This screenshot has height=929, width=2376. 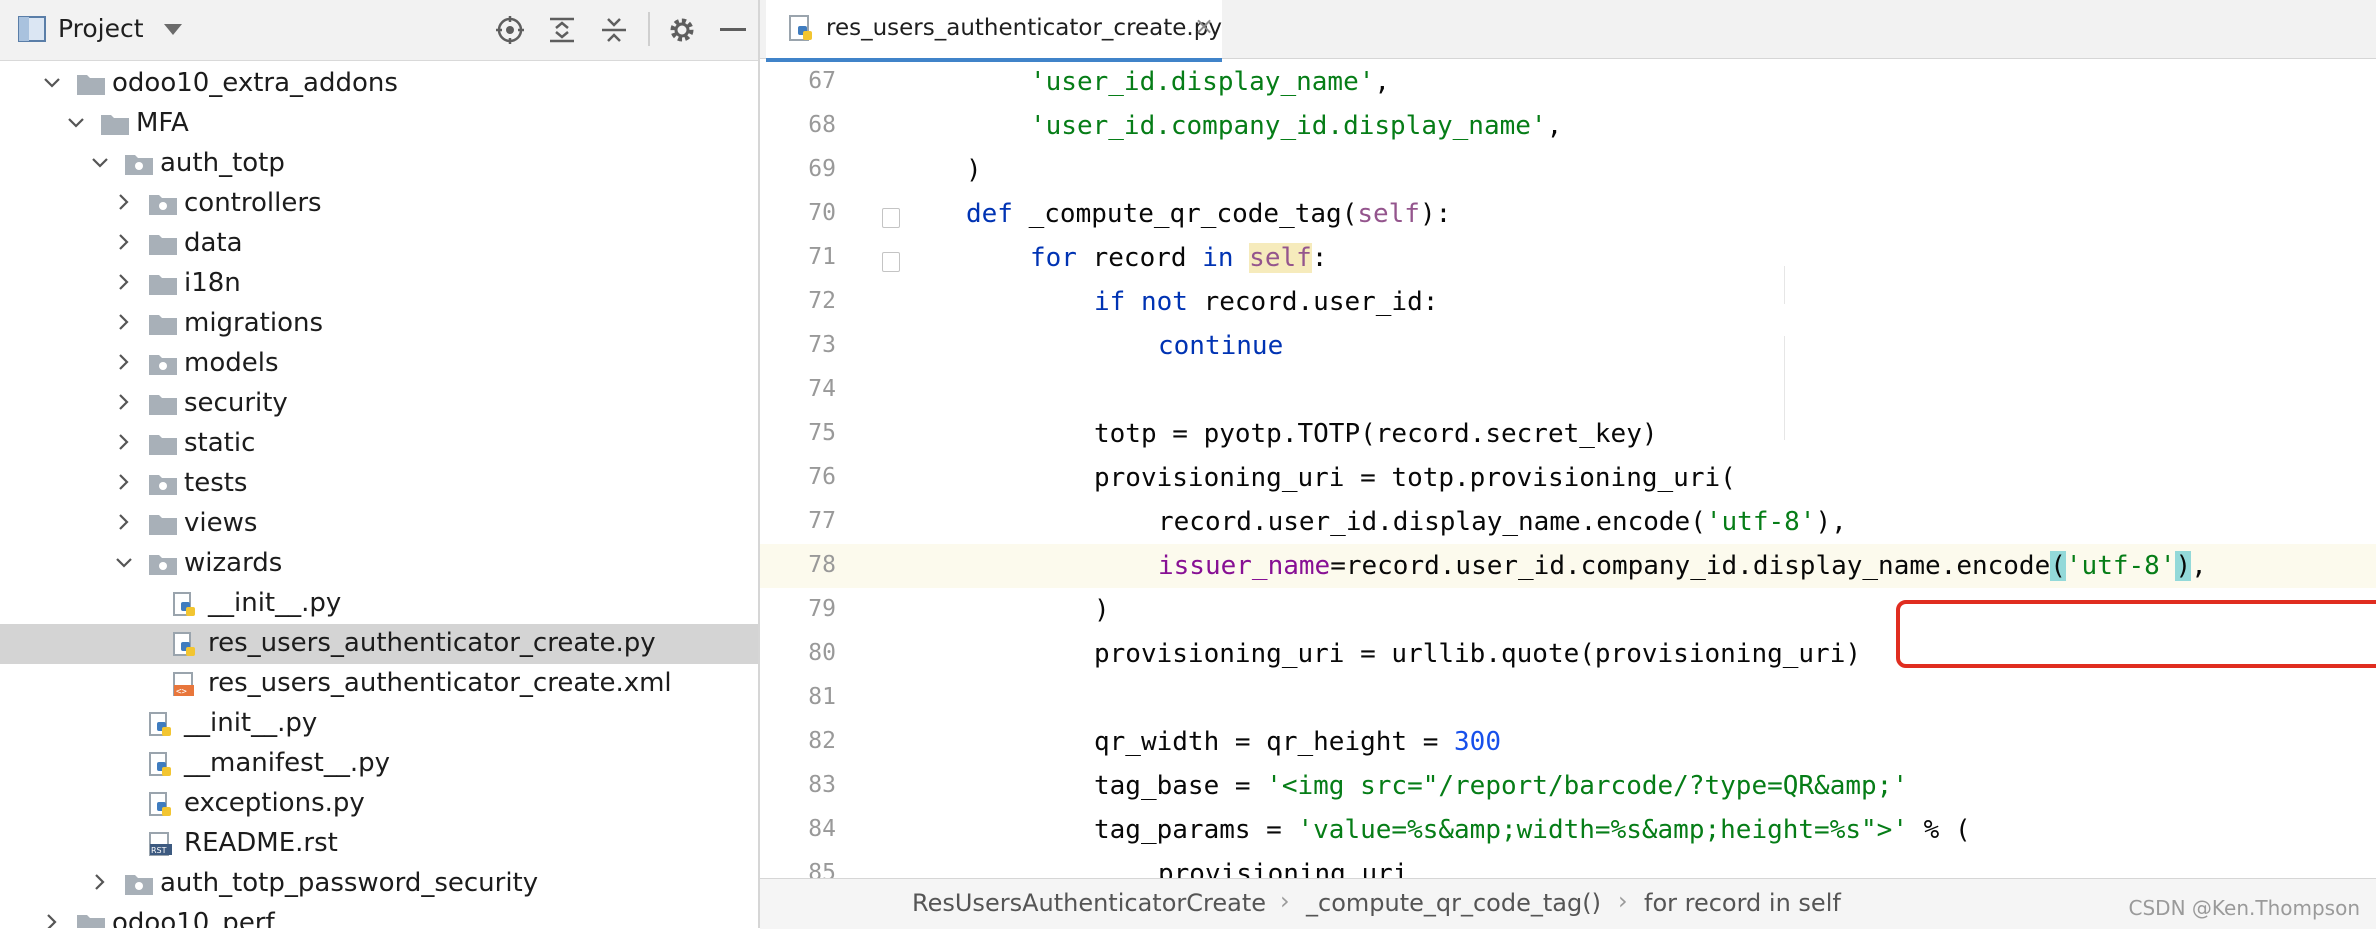 What do you see at coordinates (379, 916) in the screenshot?
I see `tree-item: odoo10_perf` at bounding box center [379, 916].